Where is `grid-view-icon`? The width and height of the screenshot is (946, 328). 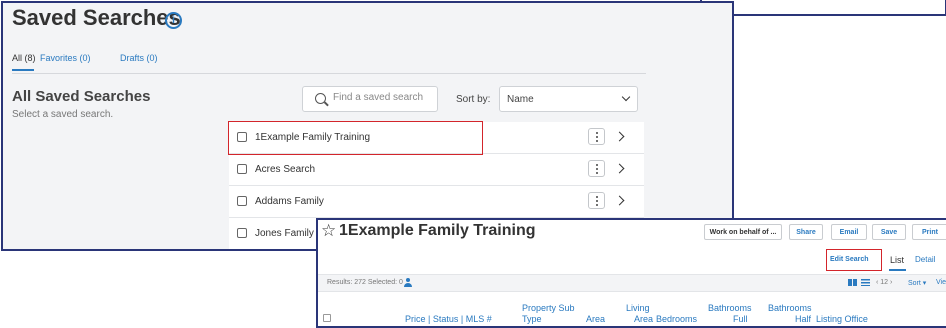
grid-view-icon is located at coordinates (852, 282).